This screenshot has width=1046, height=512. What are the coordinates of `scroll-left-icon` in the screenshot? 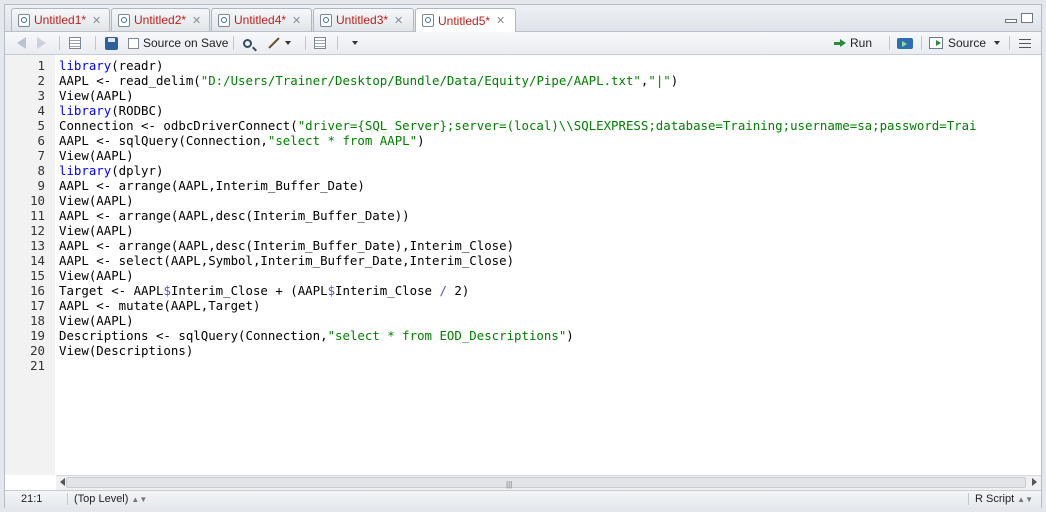 It's located at (62, 482).